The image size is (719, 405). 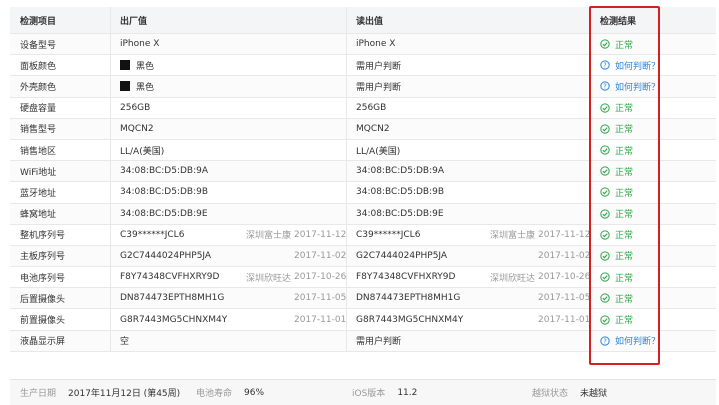 I want to click on read-value: 256GB, so click(x=371, y=107).